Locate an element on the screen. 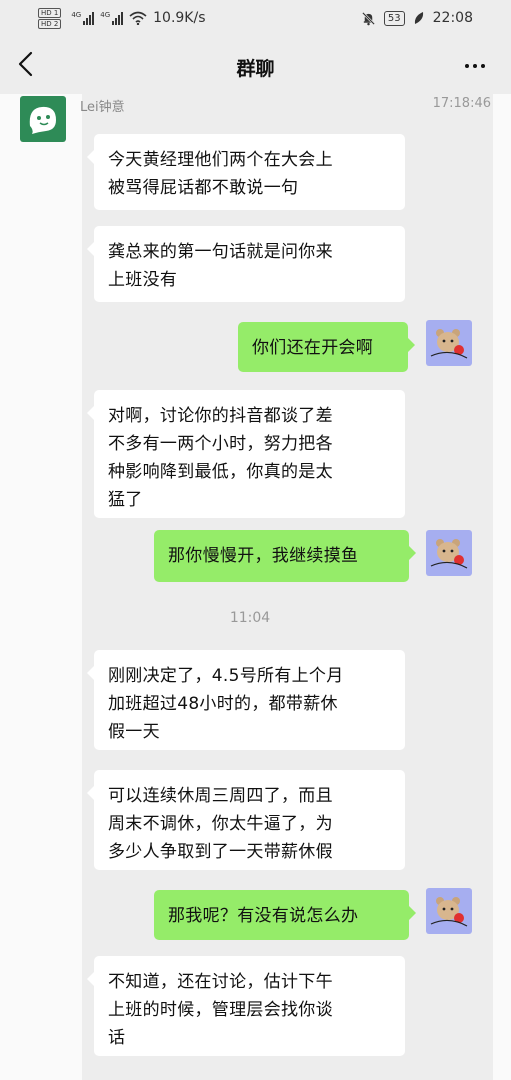  ghost-avatar-icon is located at coordinates (42, 120).